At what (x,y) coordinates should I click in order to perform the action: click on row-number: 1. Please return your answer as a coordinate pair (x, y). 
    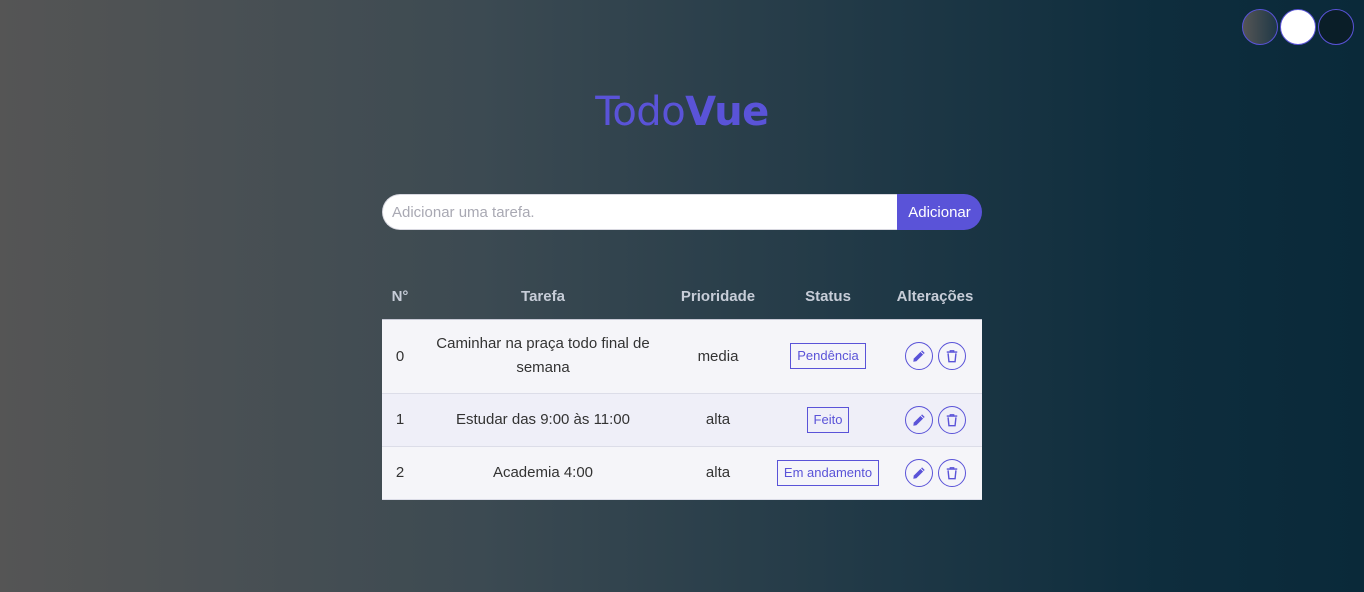
    Looking at the image, I should click on (400, 420).